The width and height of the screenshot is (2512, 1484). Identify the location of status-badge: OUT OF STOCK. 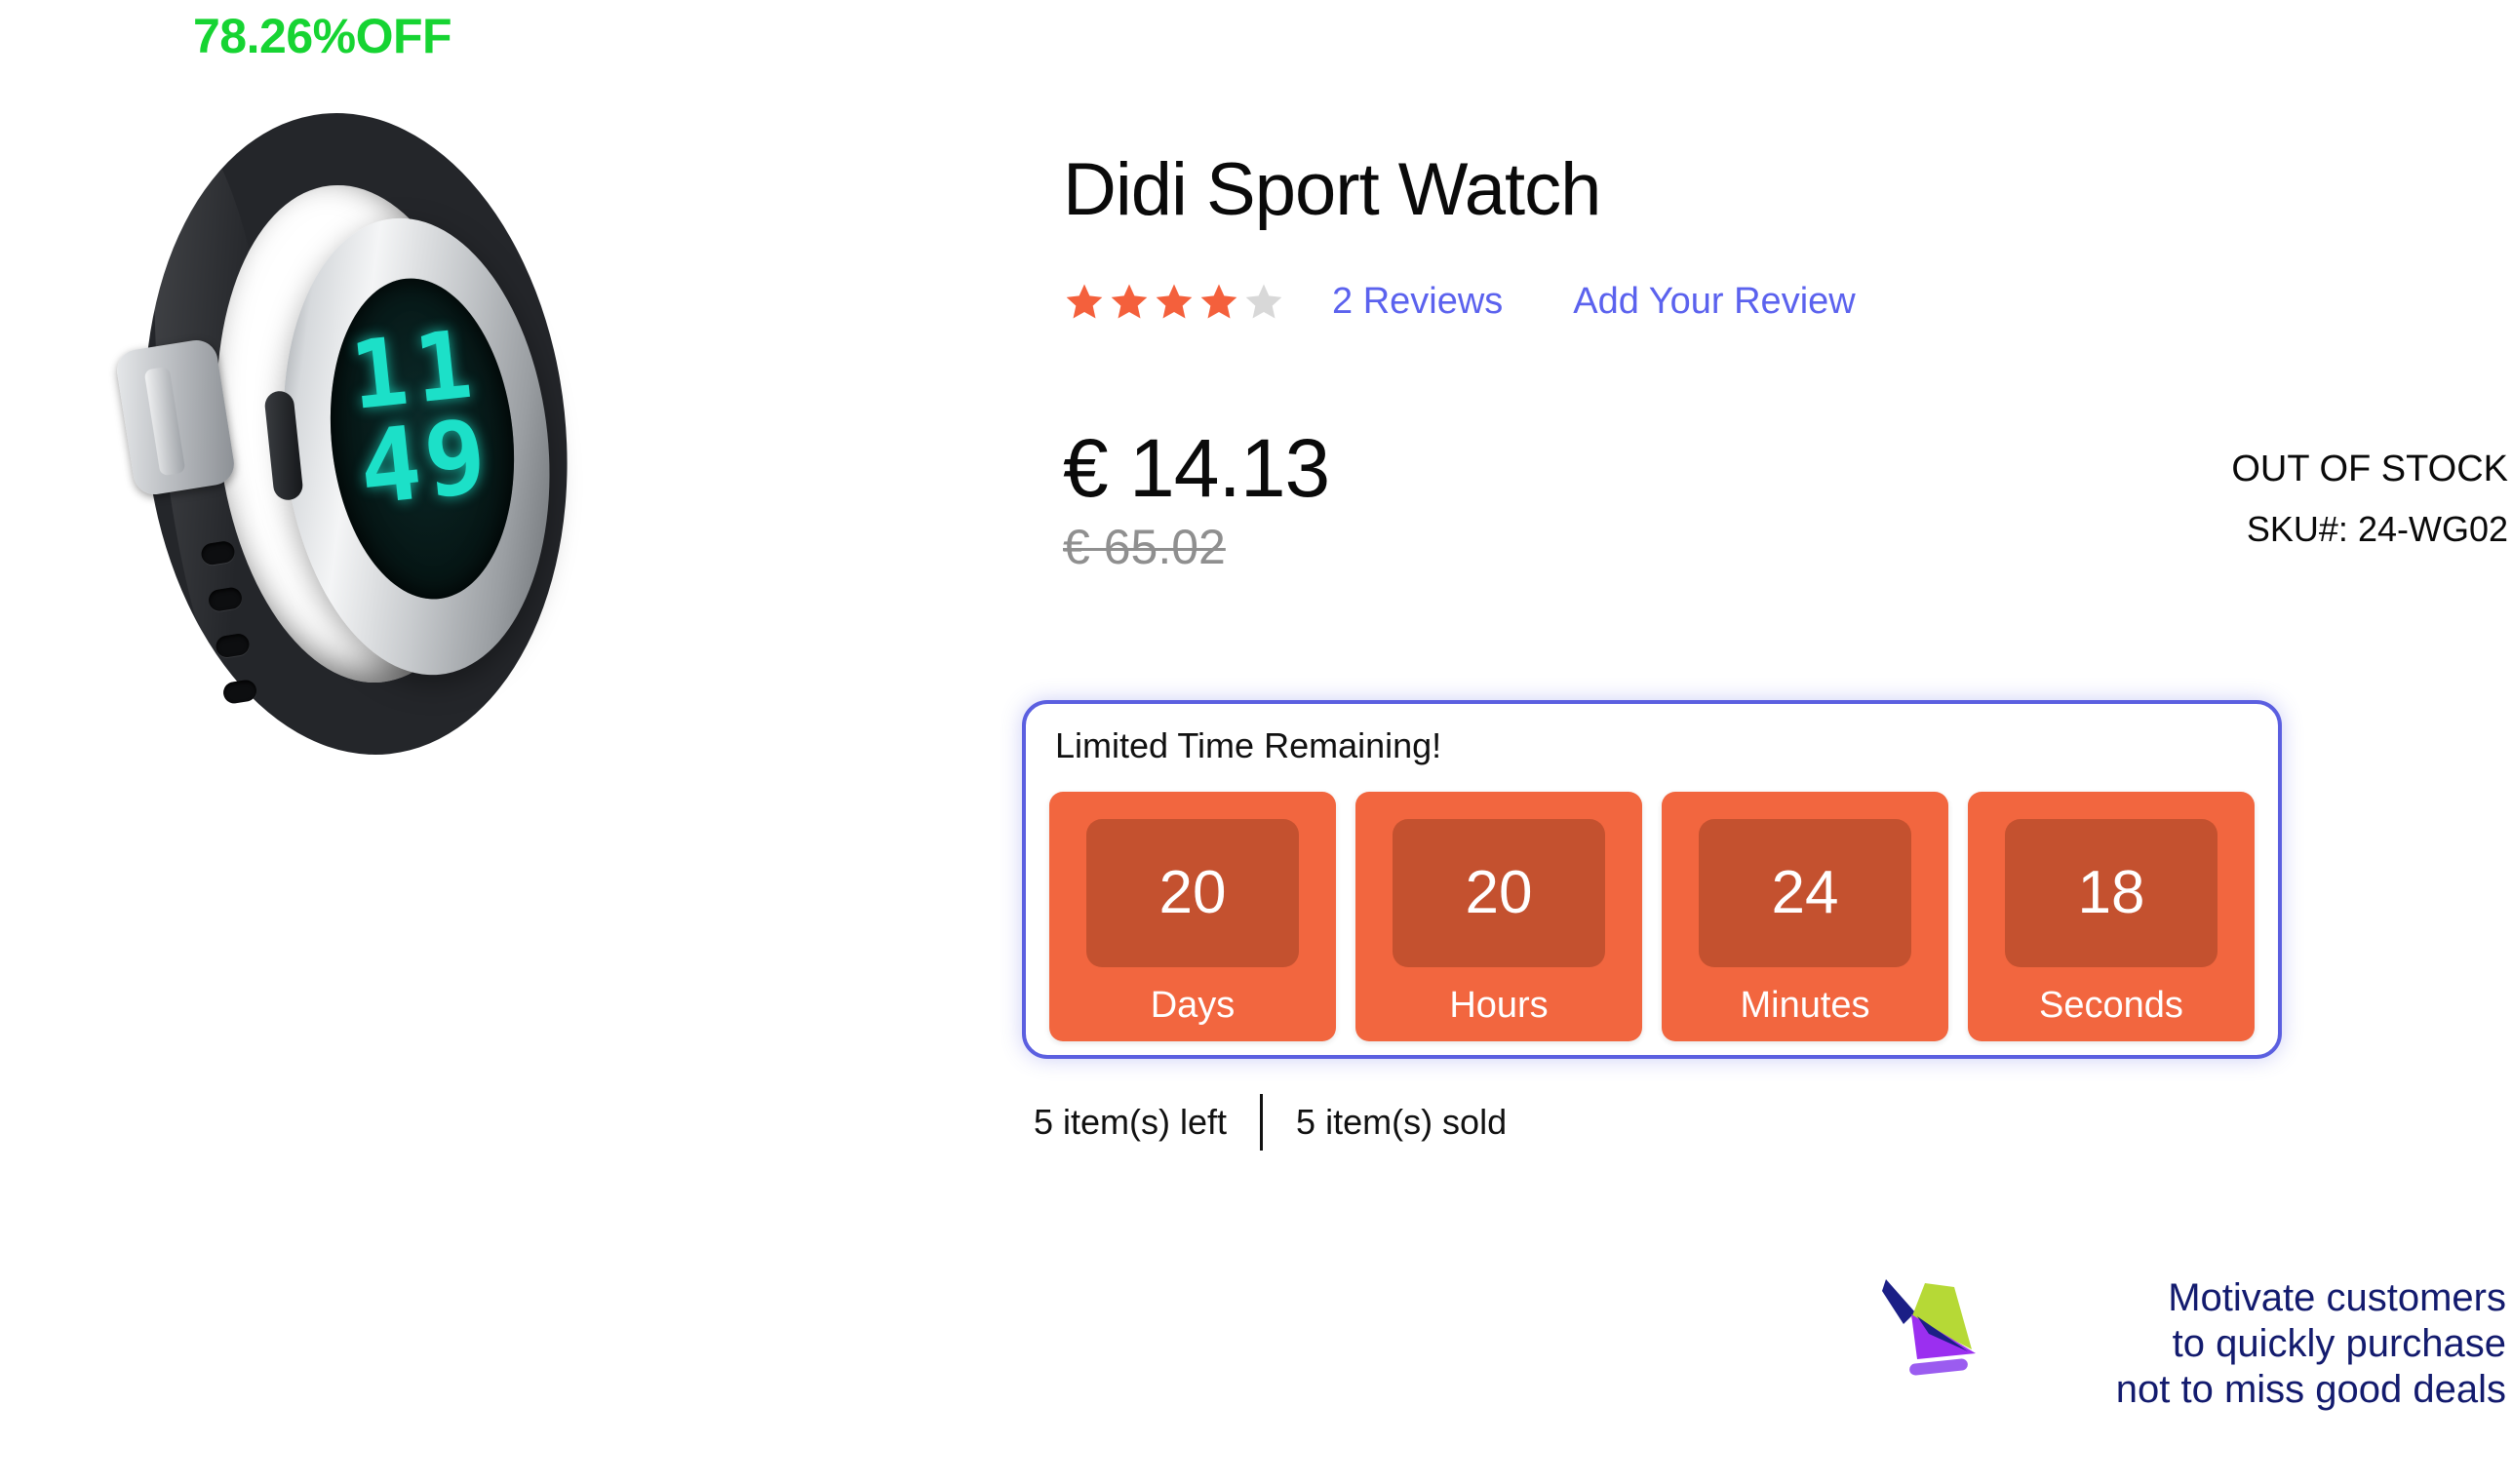
(2369, 469).